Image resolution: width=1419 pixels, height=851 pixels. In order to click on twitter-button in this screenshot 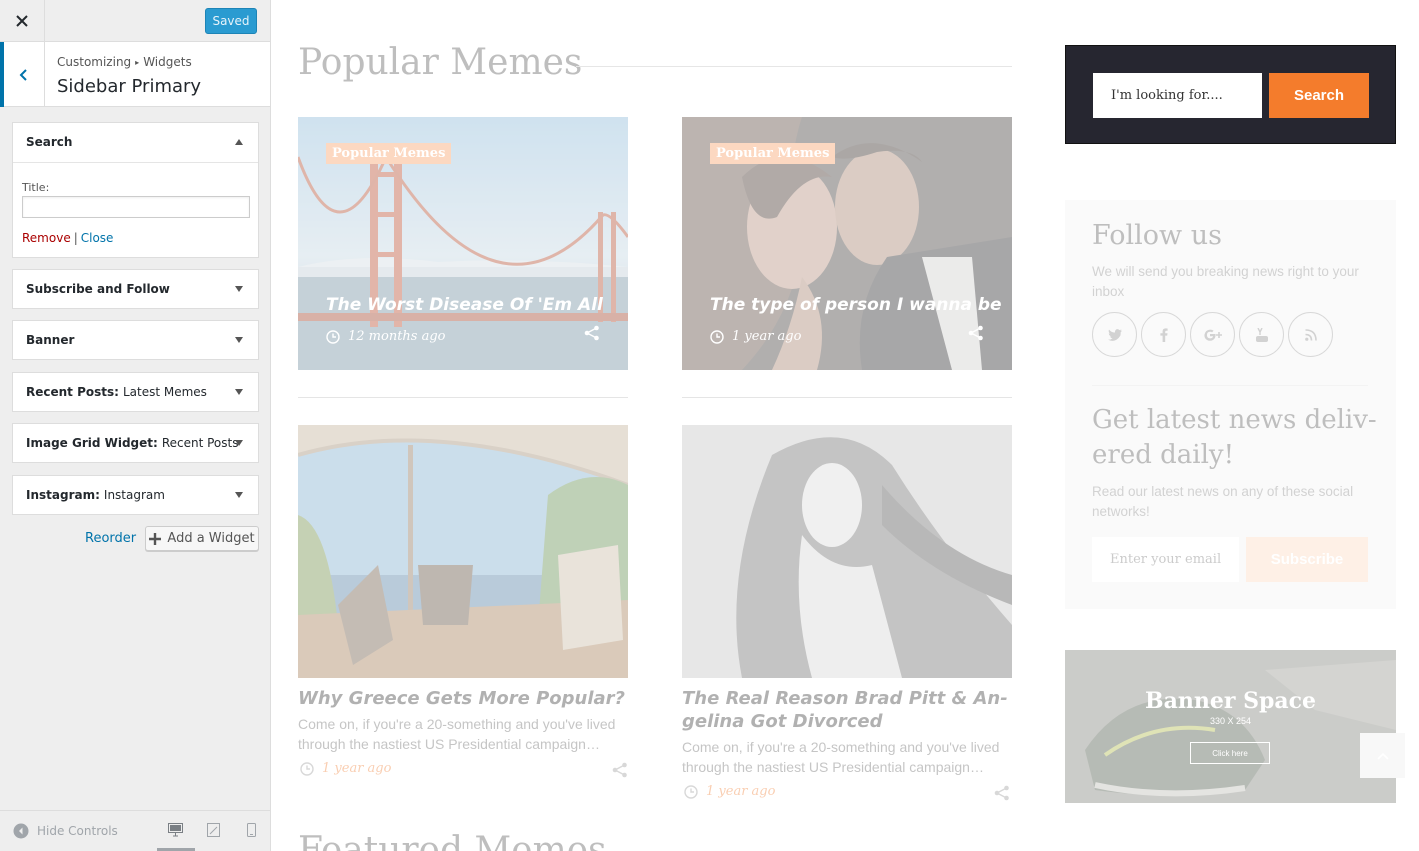, I will do `click(1114, 334)`.